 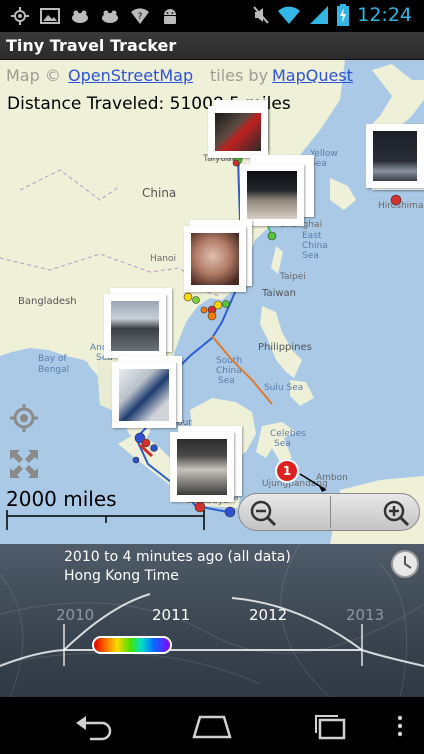 I want to click on mapquest-link: MapQuest, so click(x=312, y=75).